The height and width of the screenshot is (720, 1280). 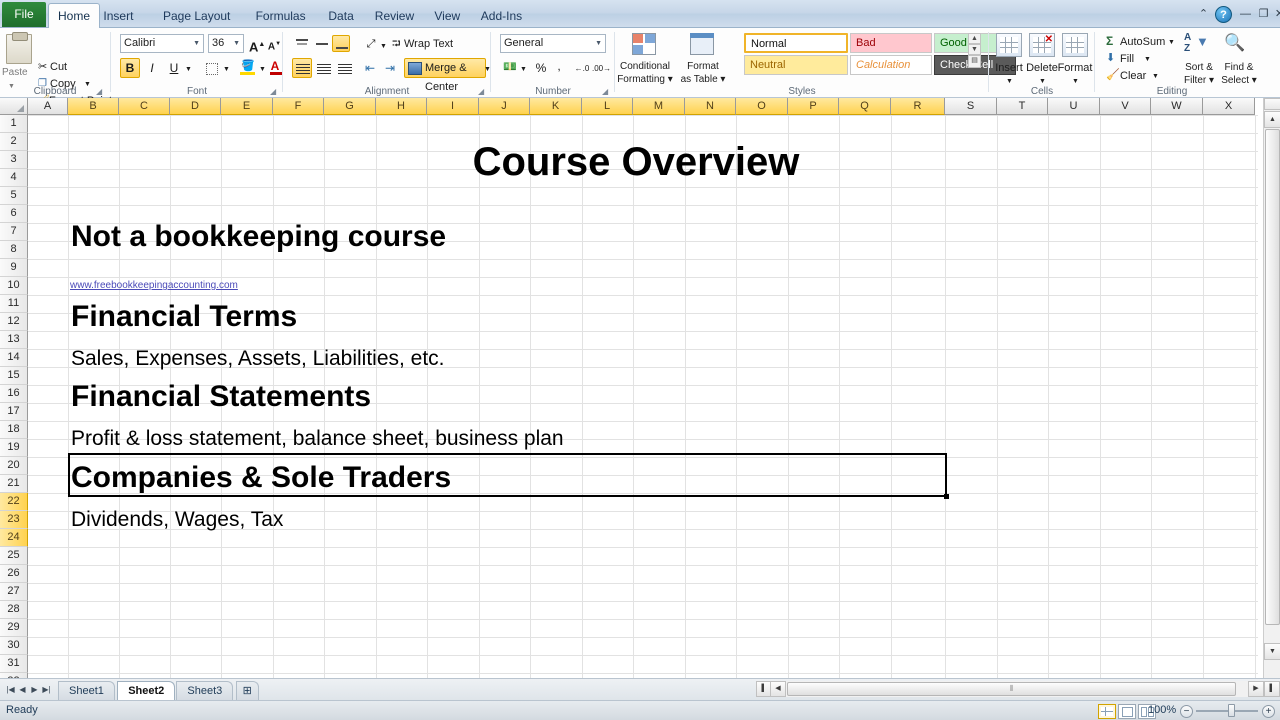 I want to click on column-header-C: C, so click(x=144, y=106).